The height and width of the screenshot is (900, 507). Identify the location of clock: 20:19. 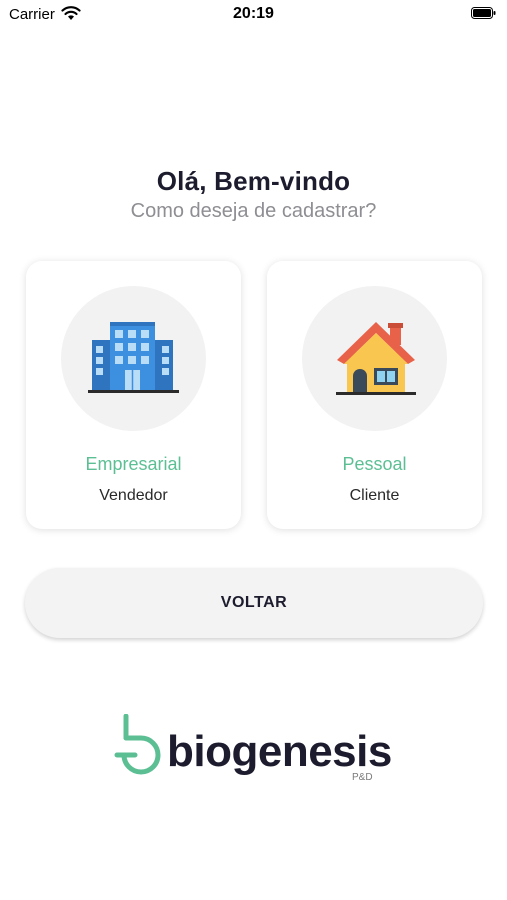
(253, 13).